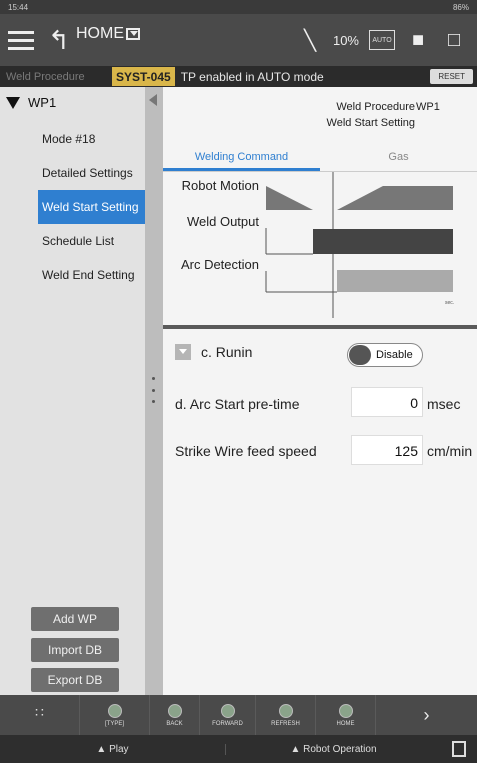 This screenshot has width=477, height=763. I want to click on speed-override: 10%, so click(346, 40).